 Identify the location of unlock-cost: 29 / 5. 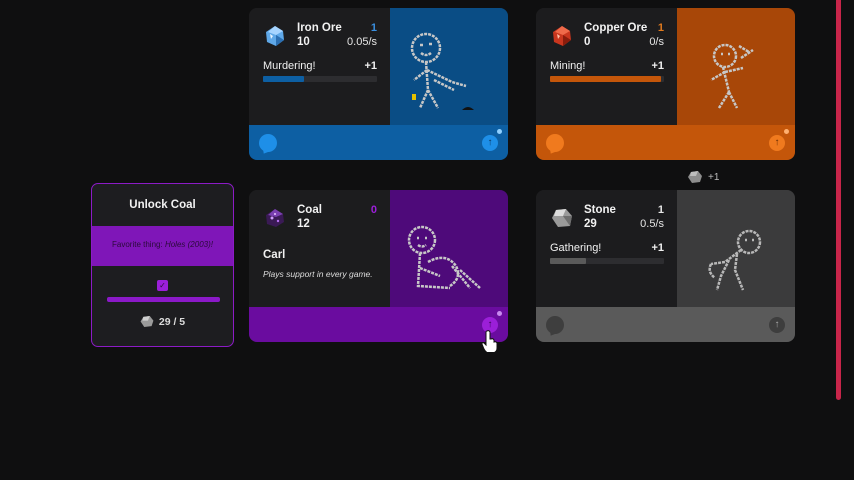
(162, 322).